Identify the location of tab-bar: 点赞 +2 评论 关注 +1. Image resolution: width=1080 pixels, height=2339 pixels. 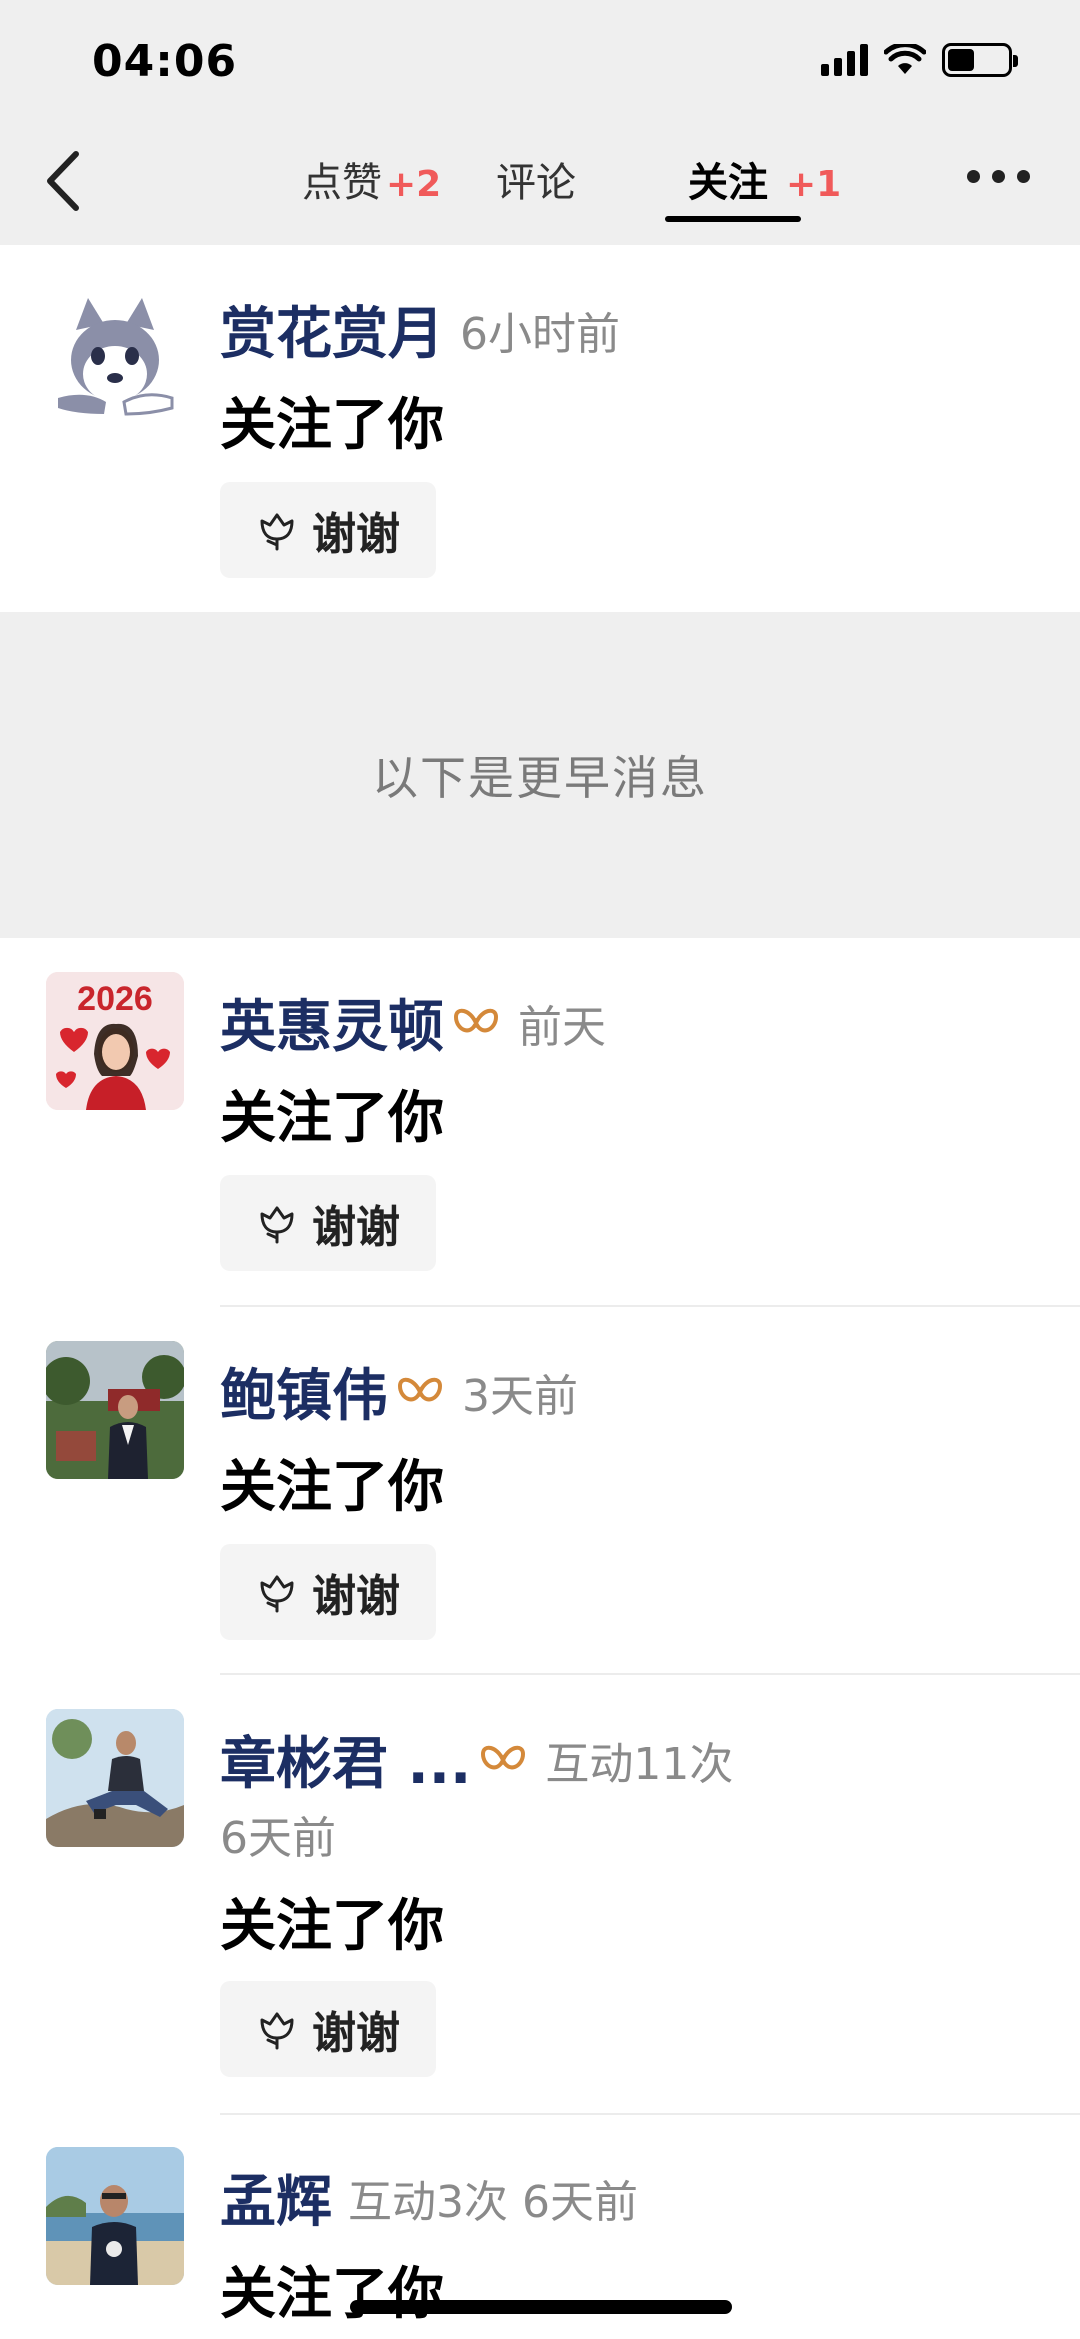
(540, 190).